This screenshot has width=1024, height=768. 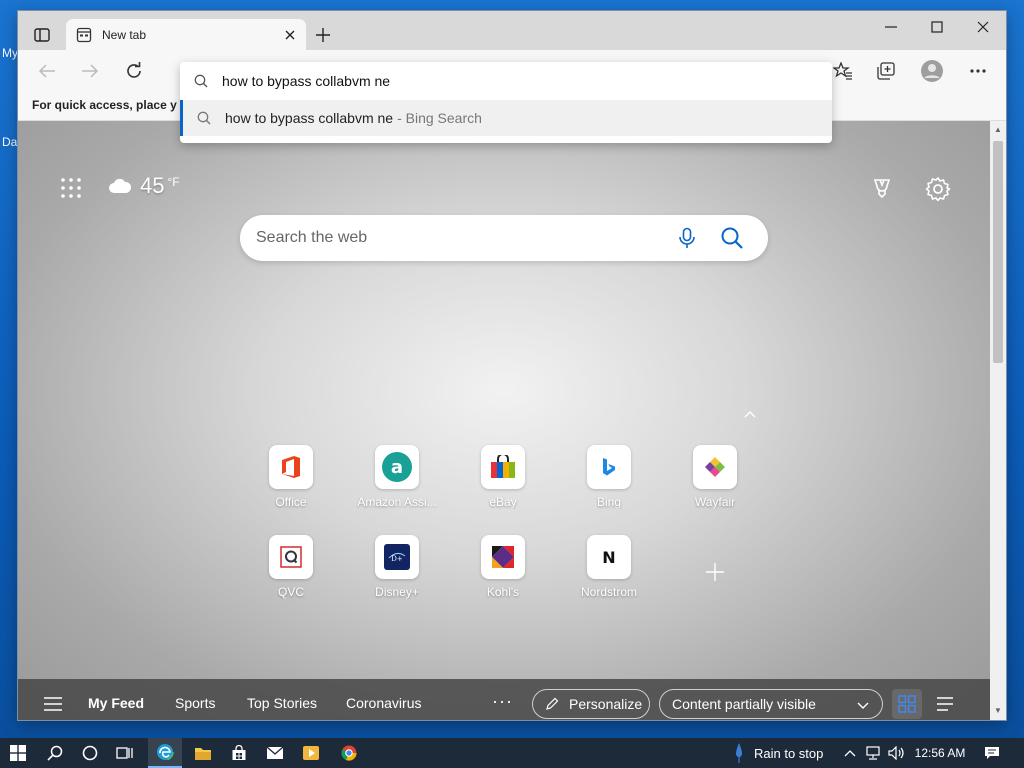 What do you see at coordinates (456, 238) in the screenshot?
I see `web-search-input` at bounding box center [456, 238].